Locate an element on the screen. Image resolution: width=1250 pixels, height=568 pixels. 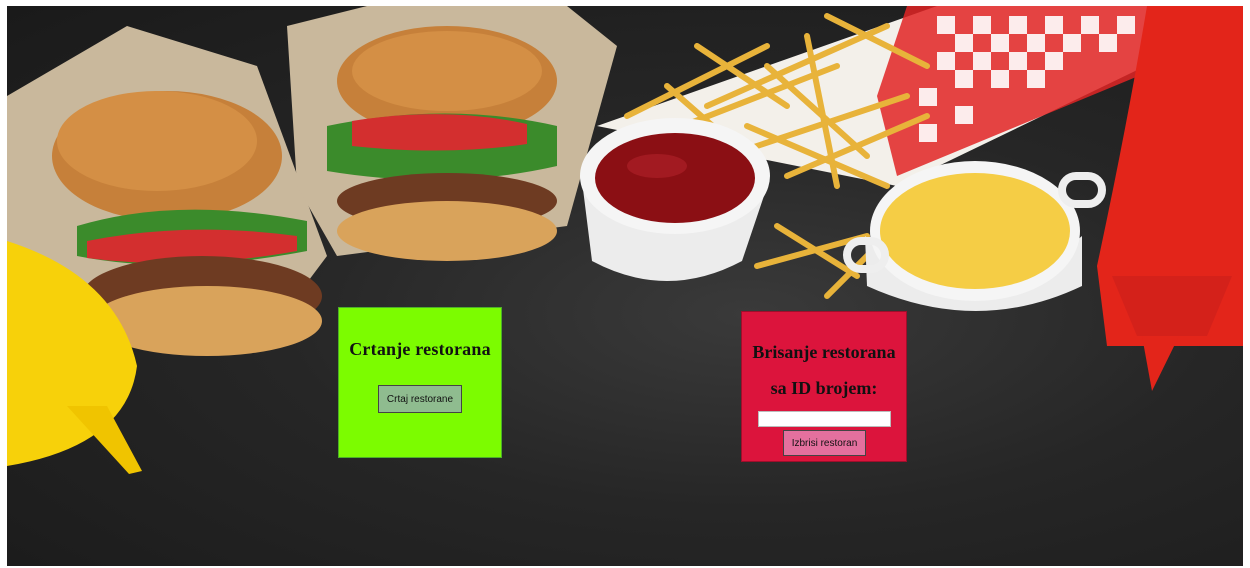
delete-restaurant-heading-line2: sa ID brojem: is located at coordinates (824, 388).